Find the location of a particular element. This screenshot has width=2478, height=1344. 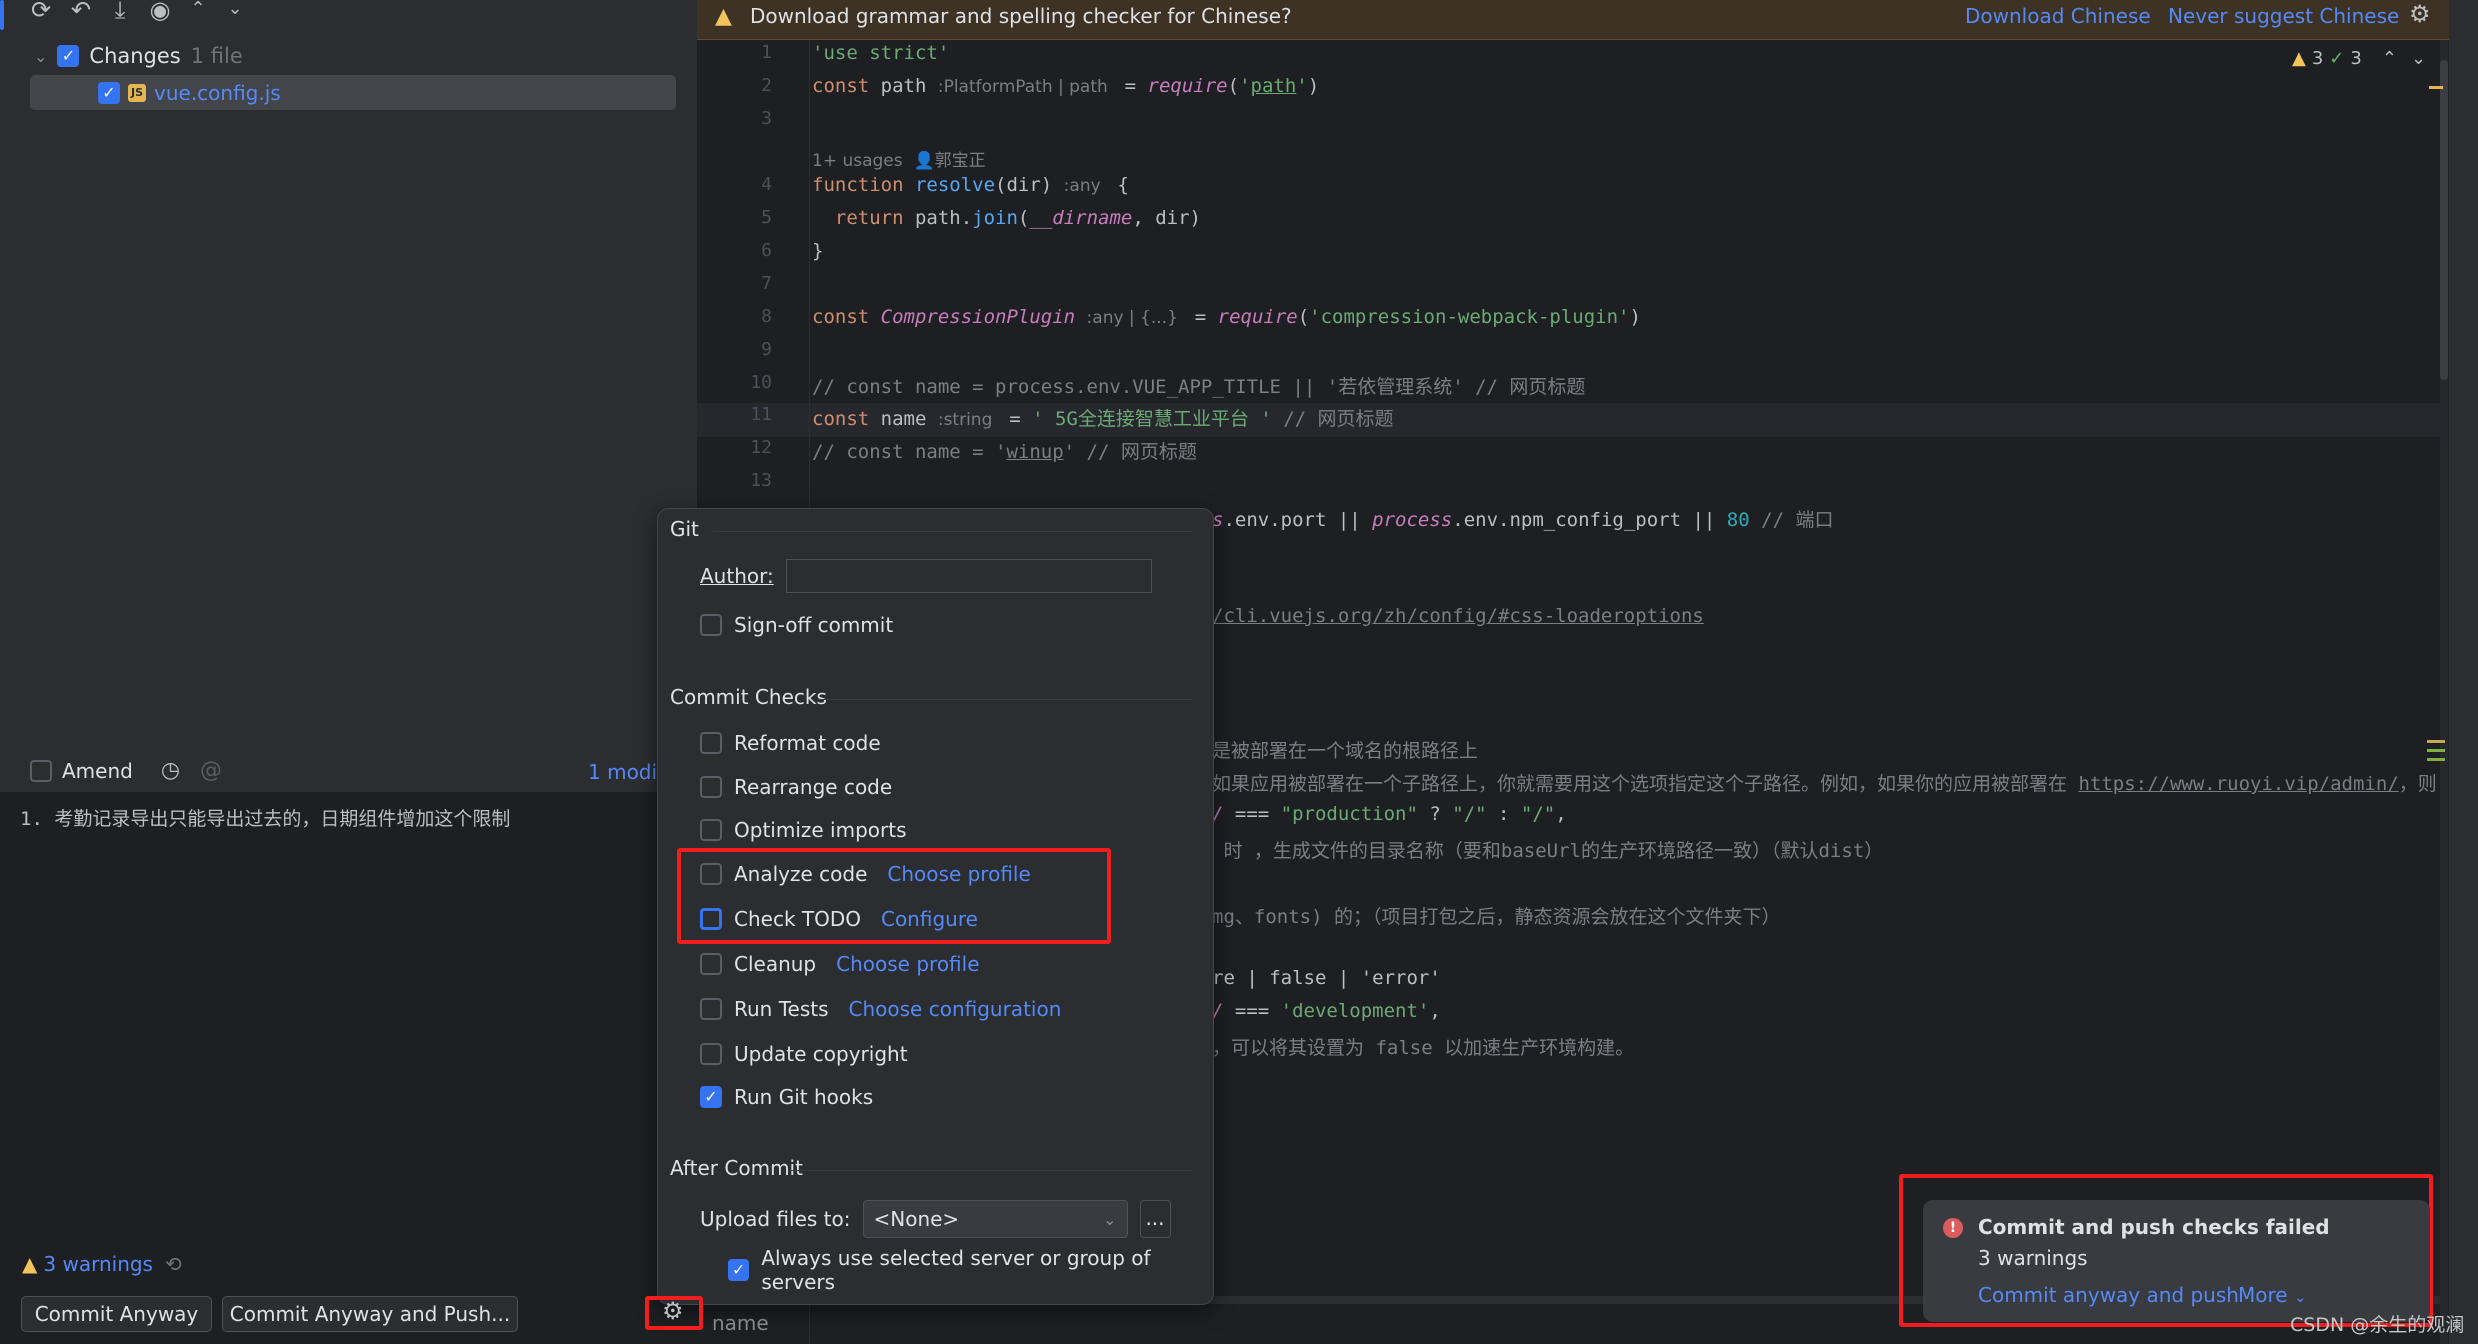

code-token: const is located at coordinates (846, 317).